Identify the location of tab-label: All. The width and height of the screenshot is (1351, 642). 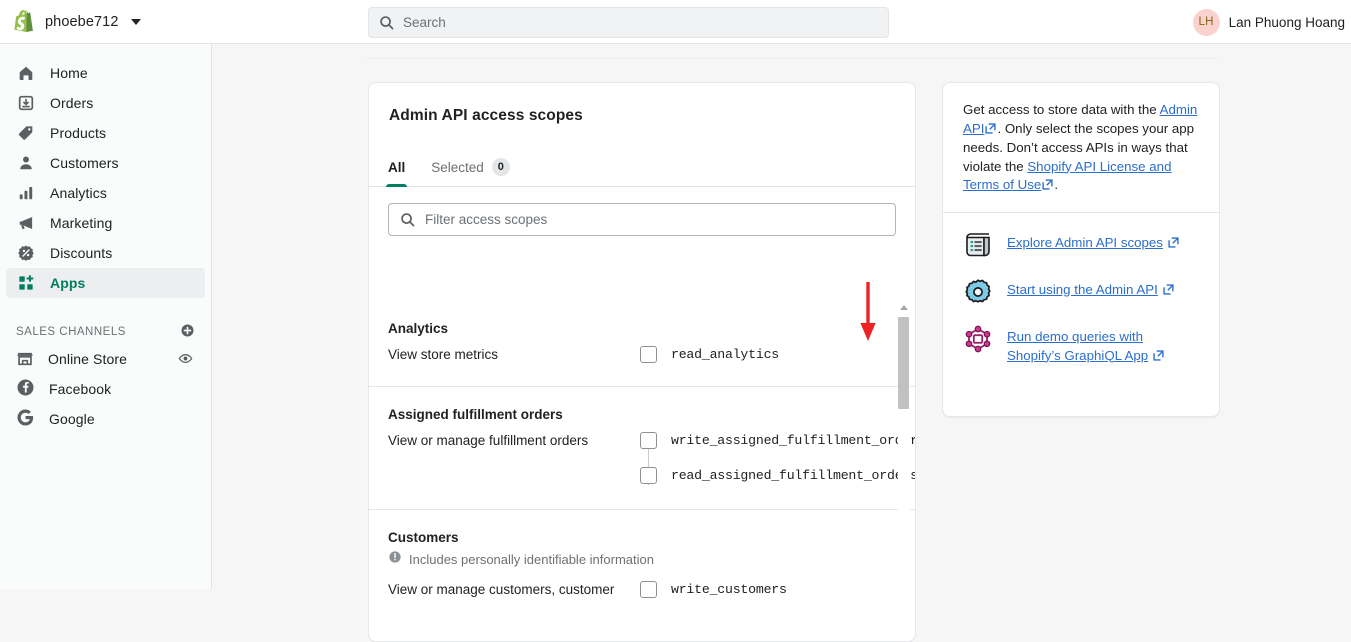
(397, 167).